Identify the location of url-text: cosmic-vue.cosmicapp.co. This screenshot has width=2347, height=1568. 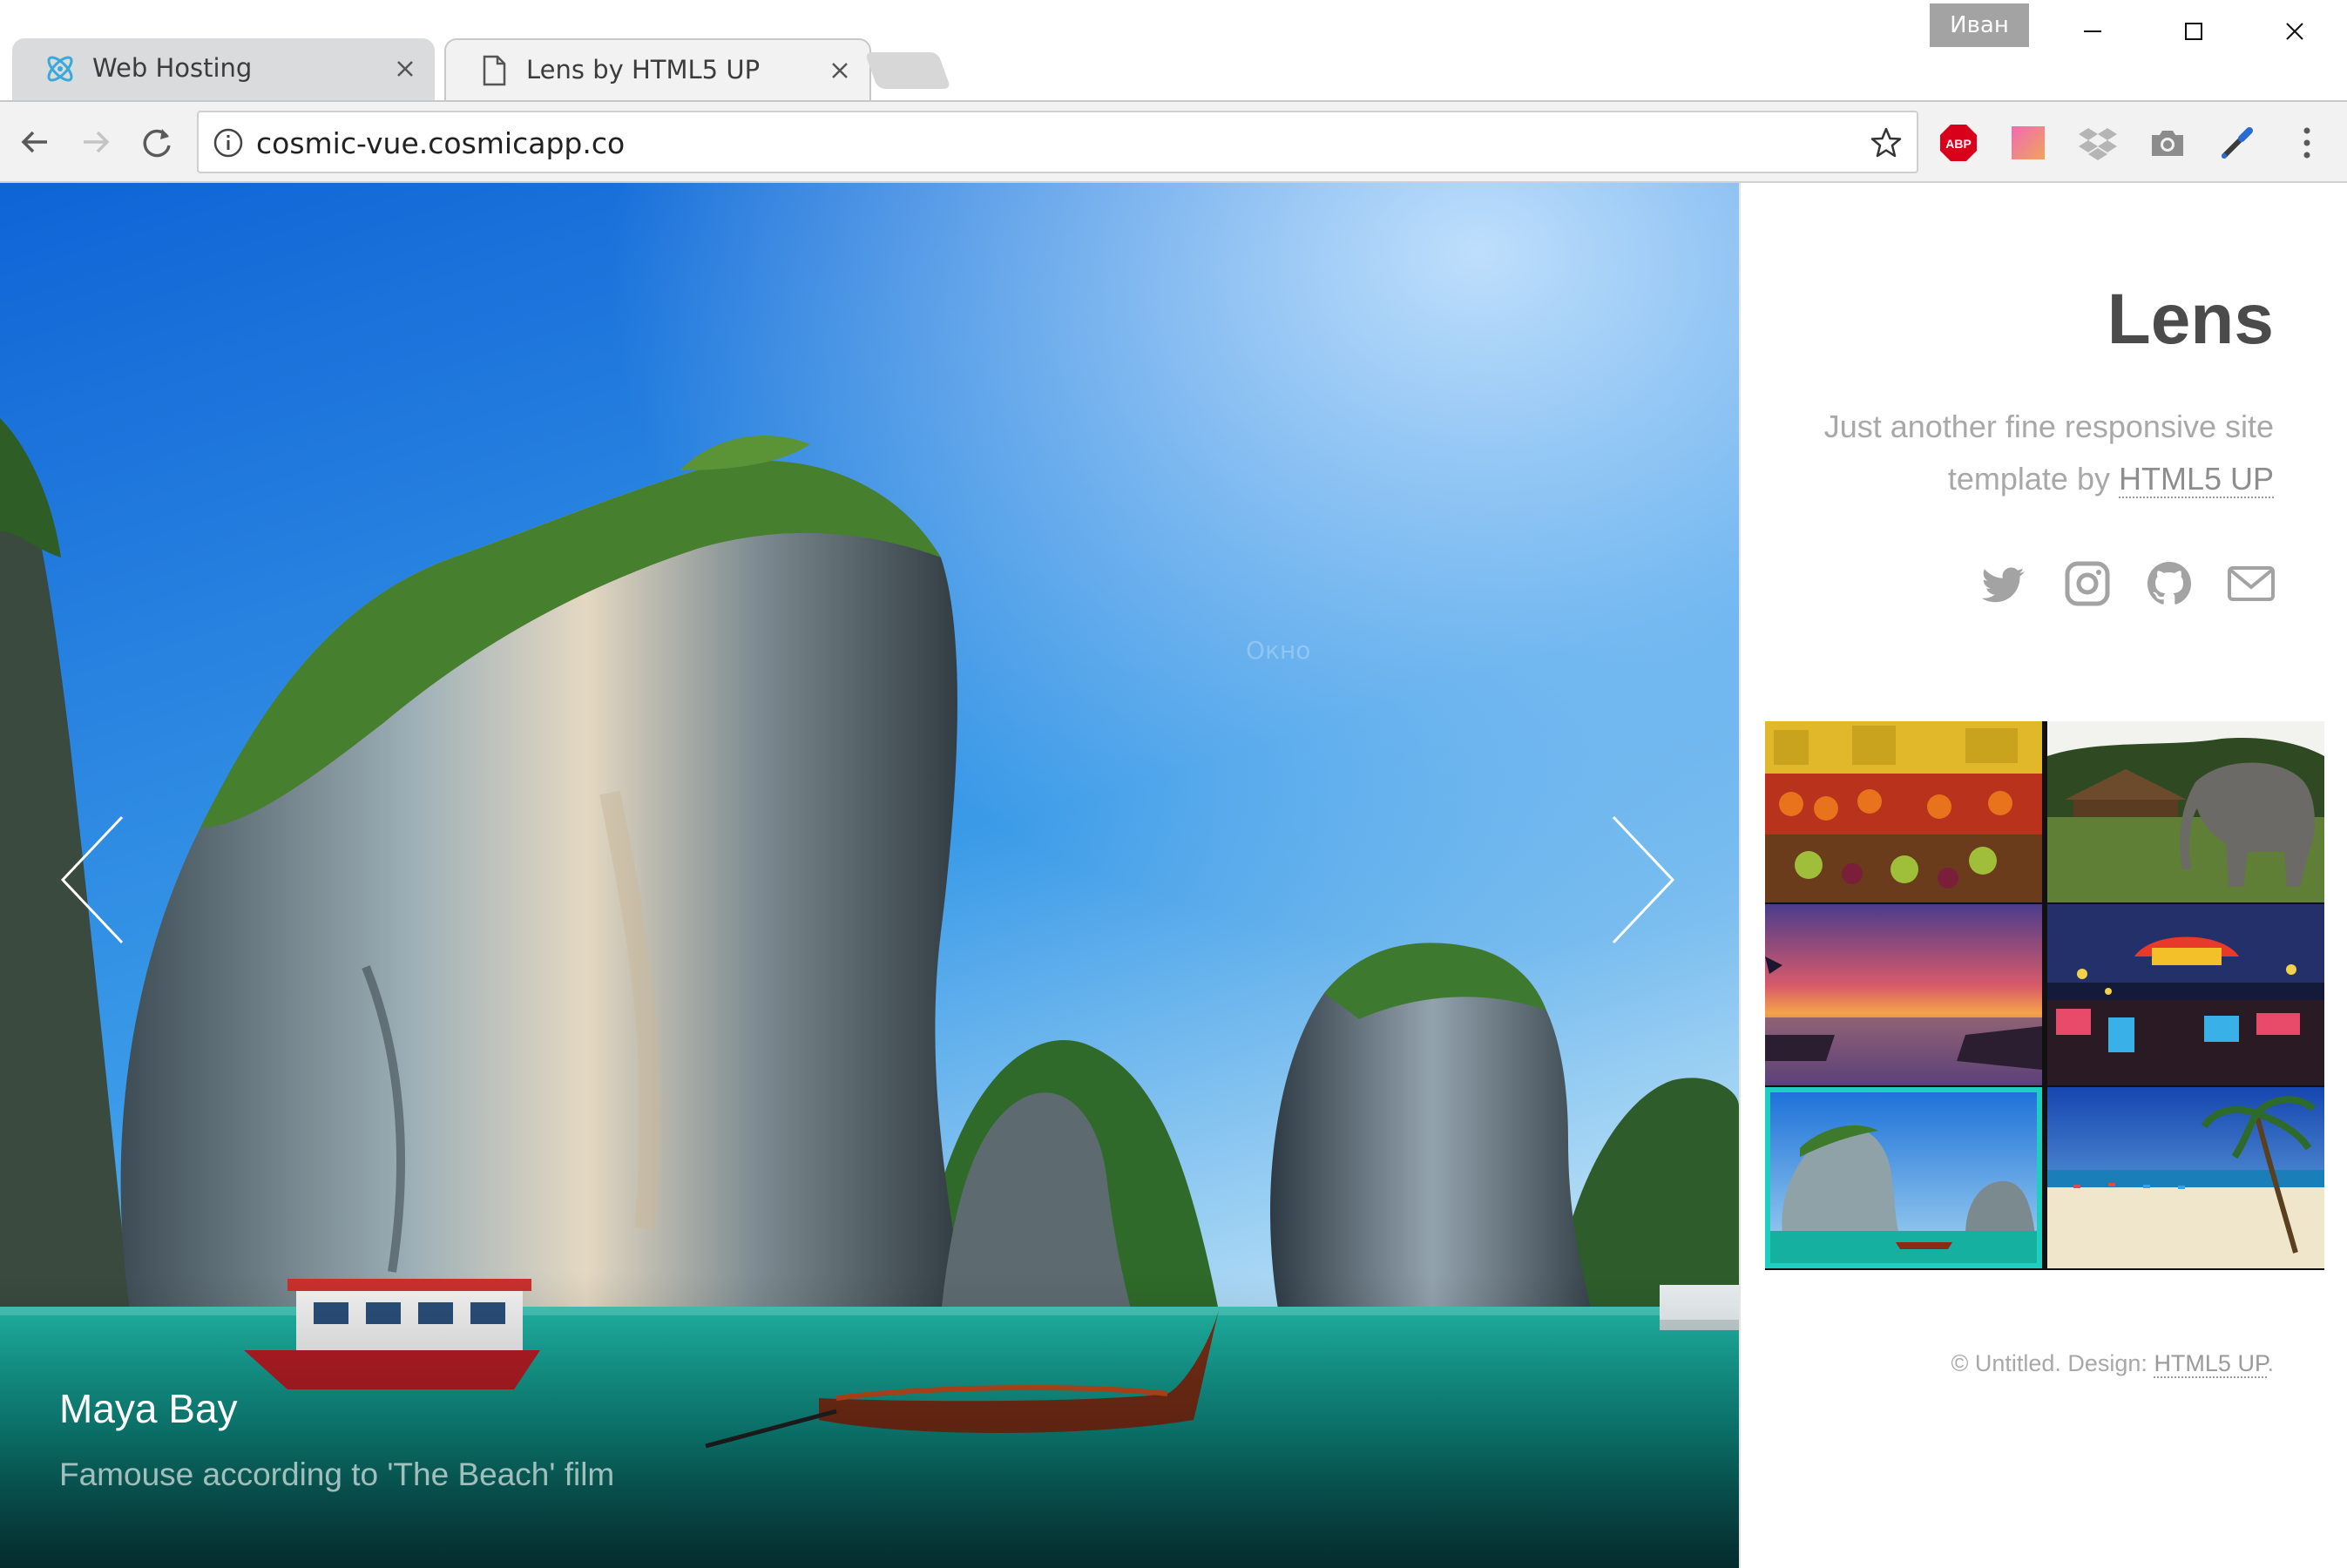
(441, 143).